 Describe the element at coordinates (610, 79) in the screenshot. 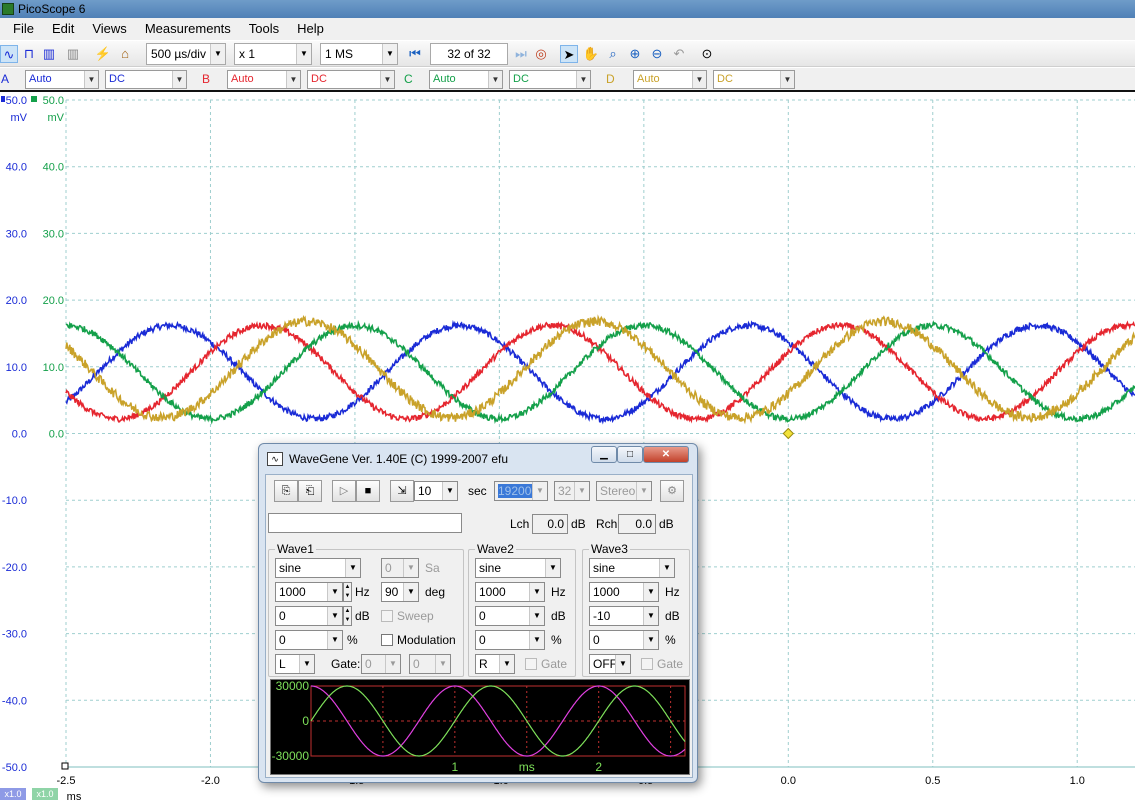

I see `channel-d-label: D` at that location.